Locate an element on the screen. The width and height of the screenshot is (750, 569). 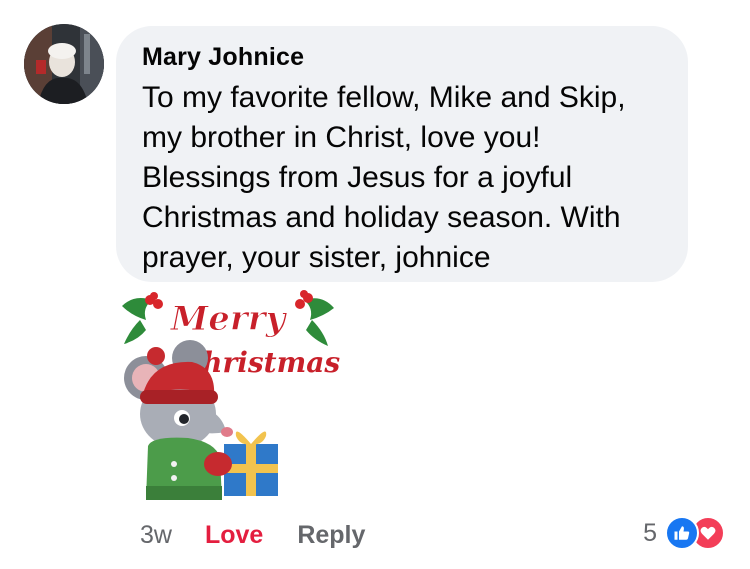
comment-actions: 3w Love Reply is located at coordinates (252, 535).